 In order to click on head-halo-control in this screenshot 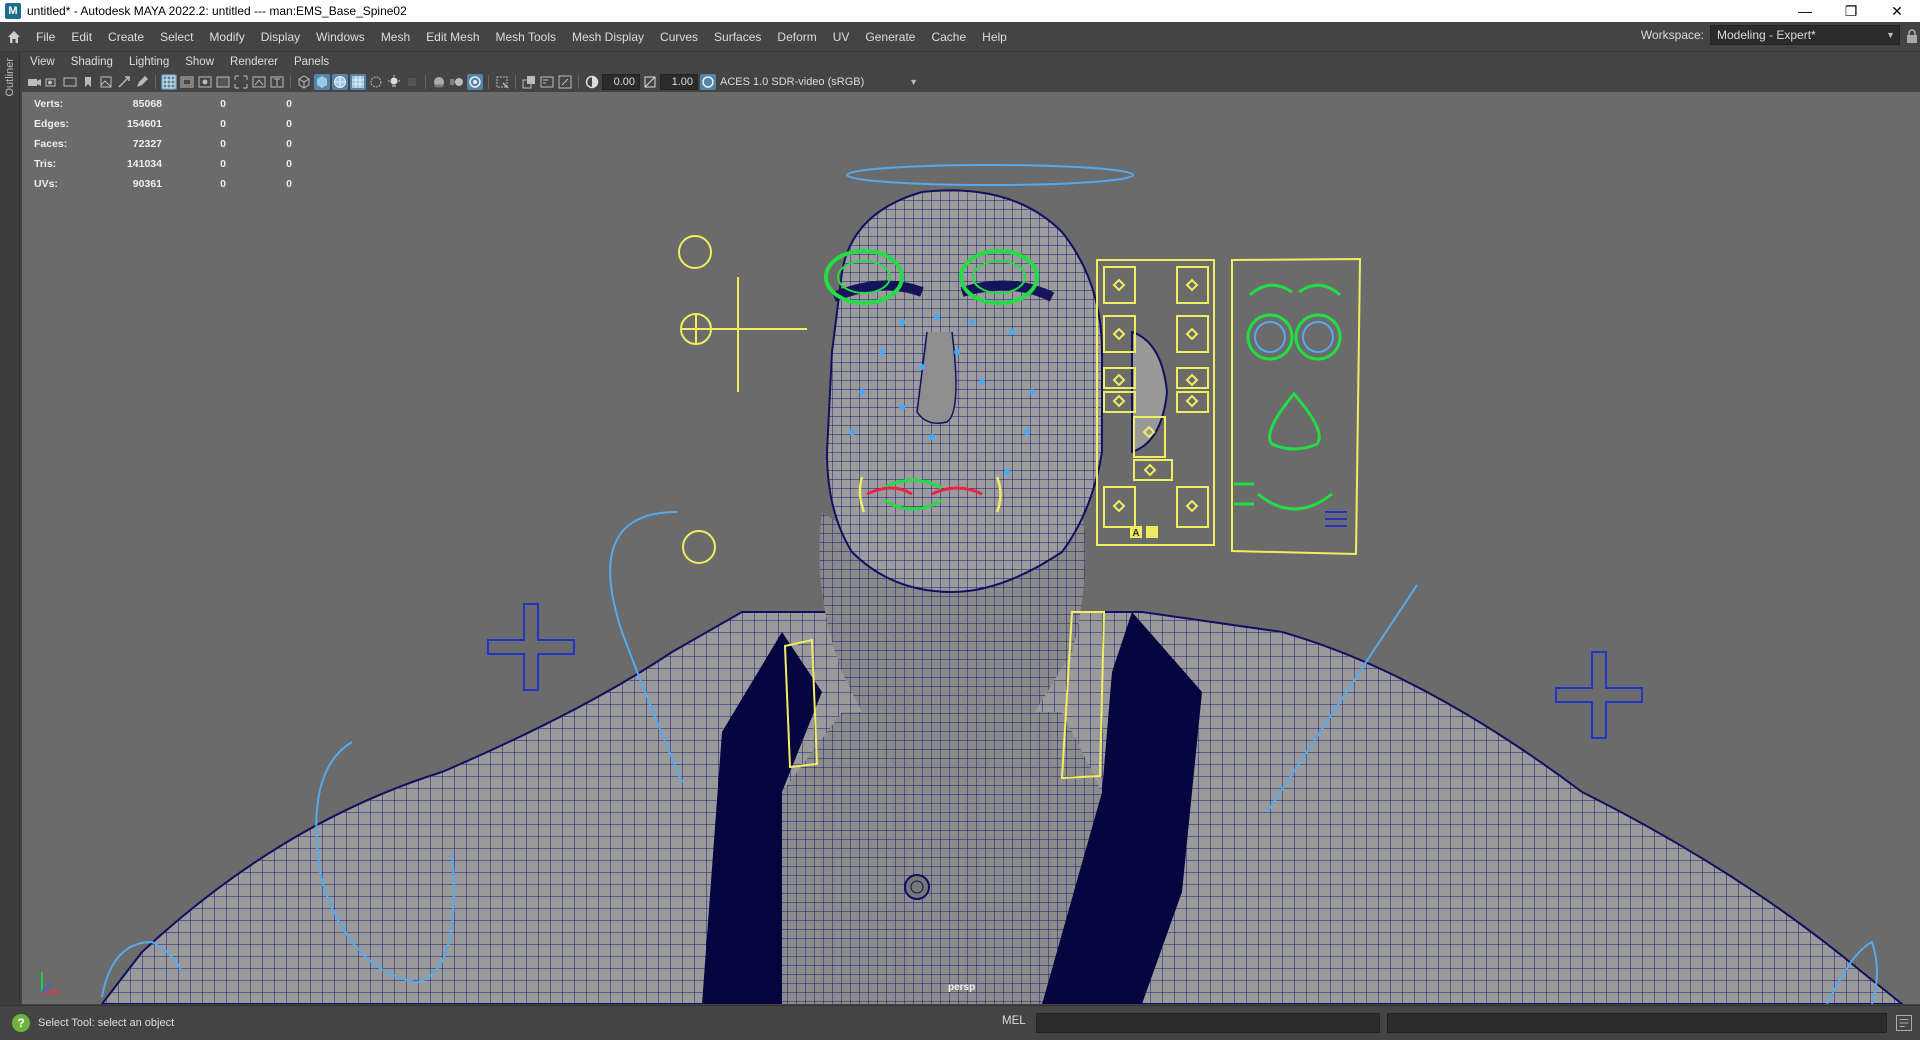, I will do `click(990, 175)`.